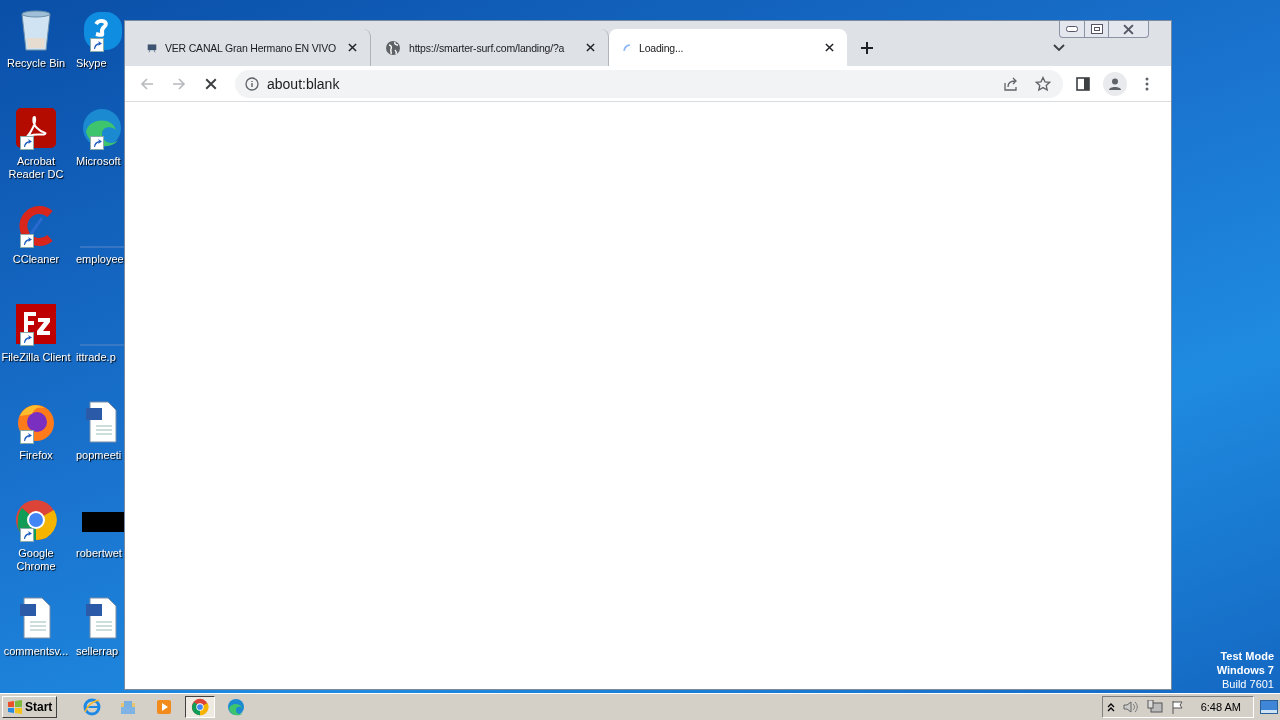  I want to click on edge-icon, so click(236, 707).